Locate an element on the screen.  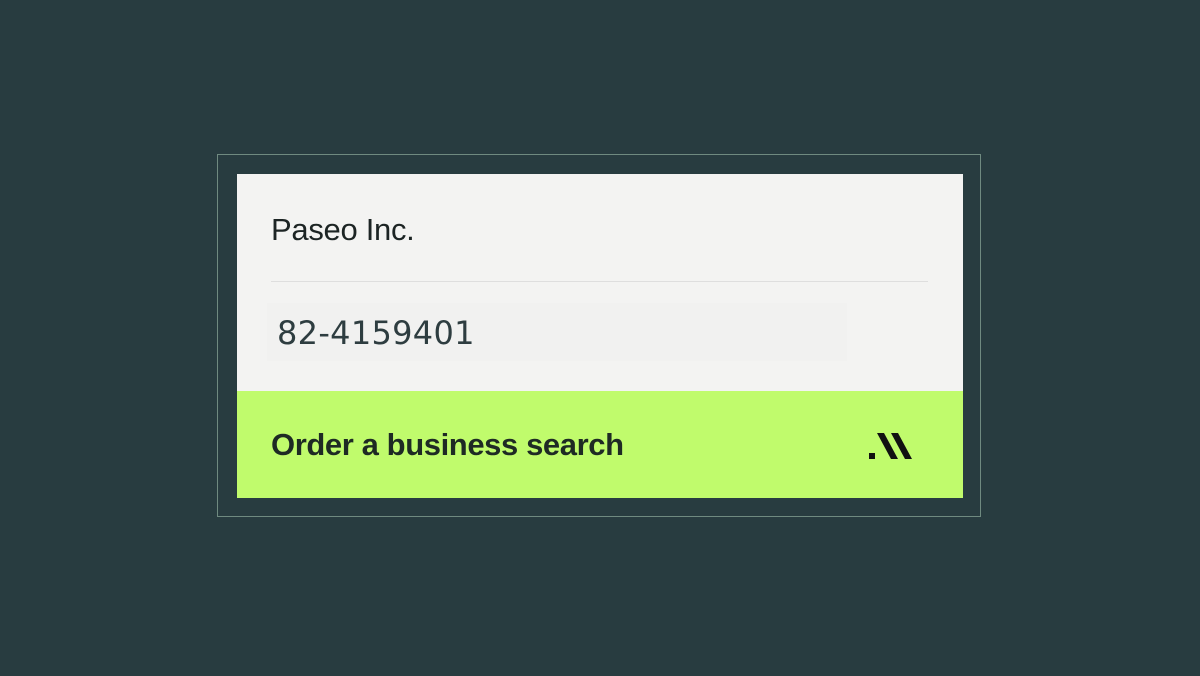
ein-value: 82-4159401 is located at coordinates (376, 333).